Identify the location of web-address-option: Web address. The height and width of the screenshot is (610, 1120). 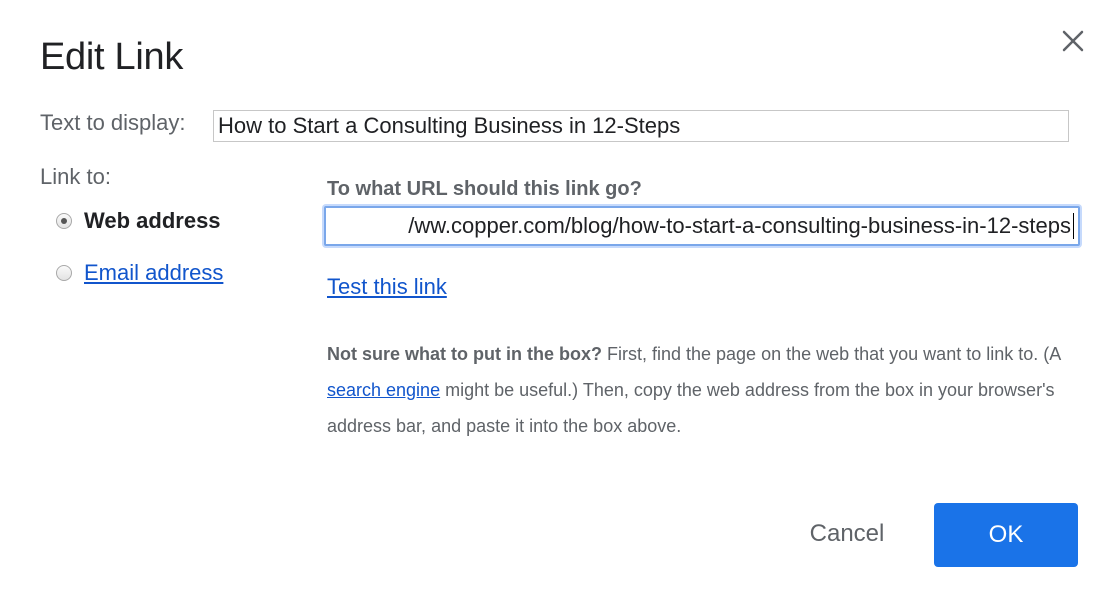
(138, 221).